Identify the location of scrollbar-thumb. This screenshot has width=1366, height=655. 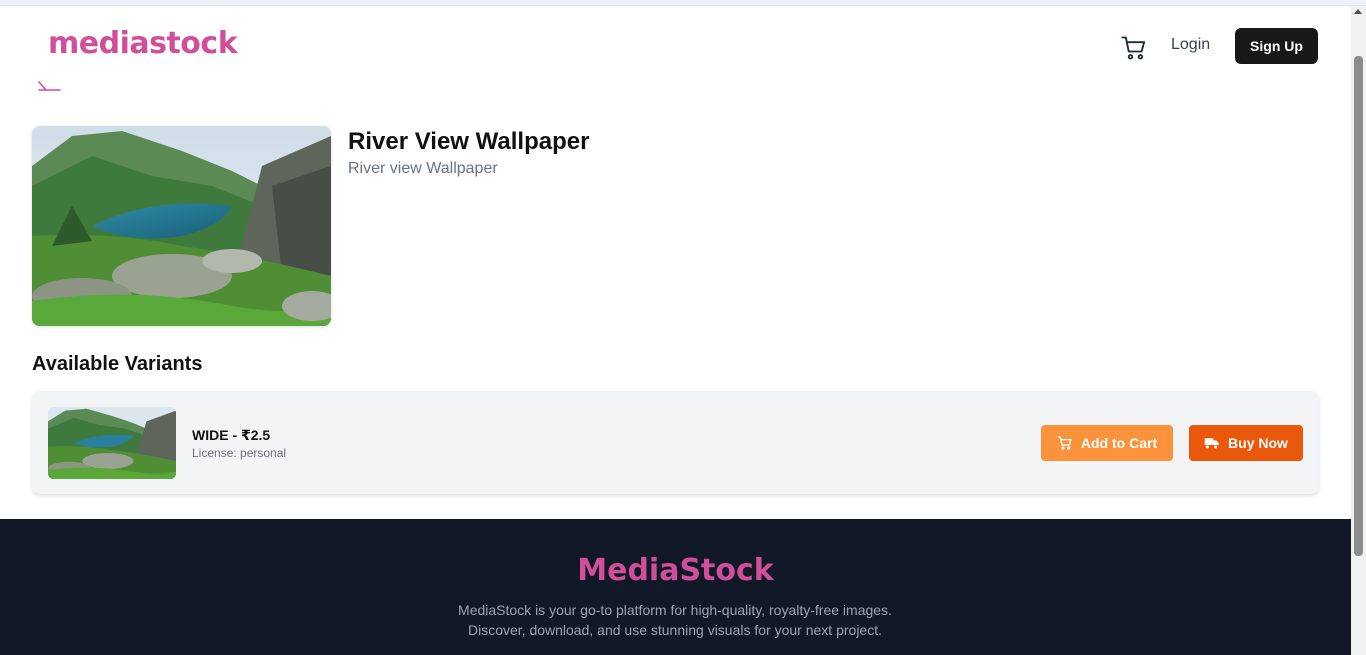
(1358, 306).